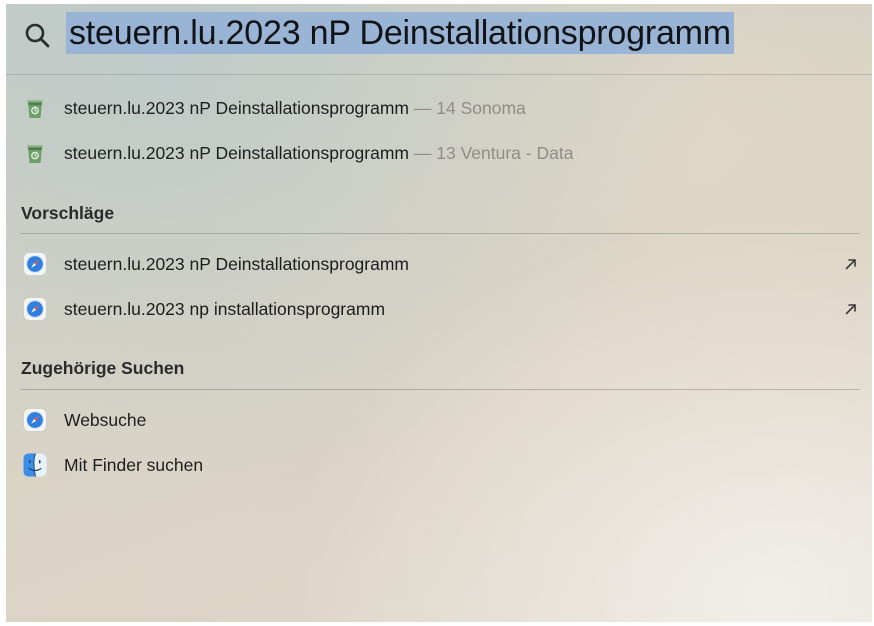  What do you see at coordinates (103, 368) in the screenshot?
I see `section-heading-related: Zugehörige Suchen` at bounding box center [103, 368].